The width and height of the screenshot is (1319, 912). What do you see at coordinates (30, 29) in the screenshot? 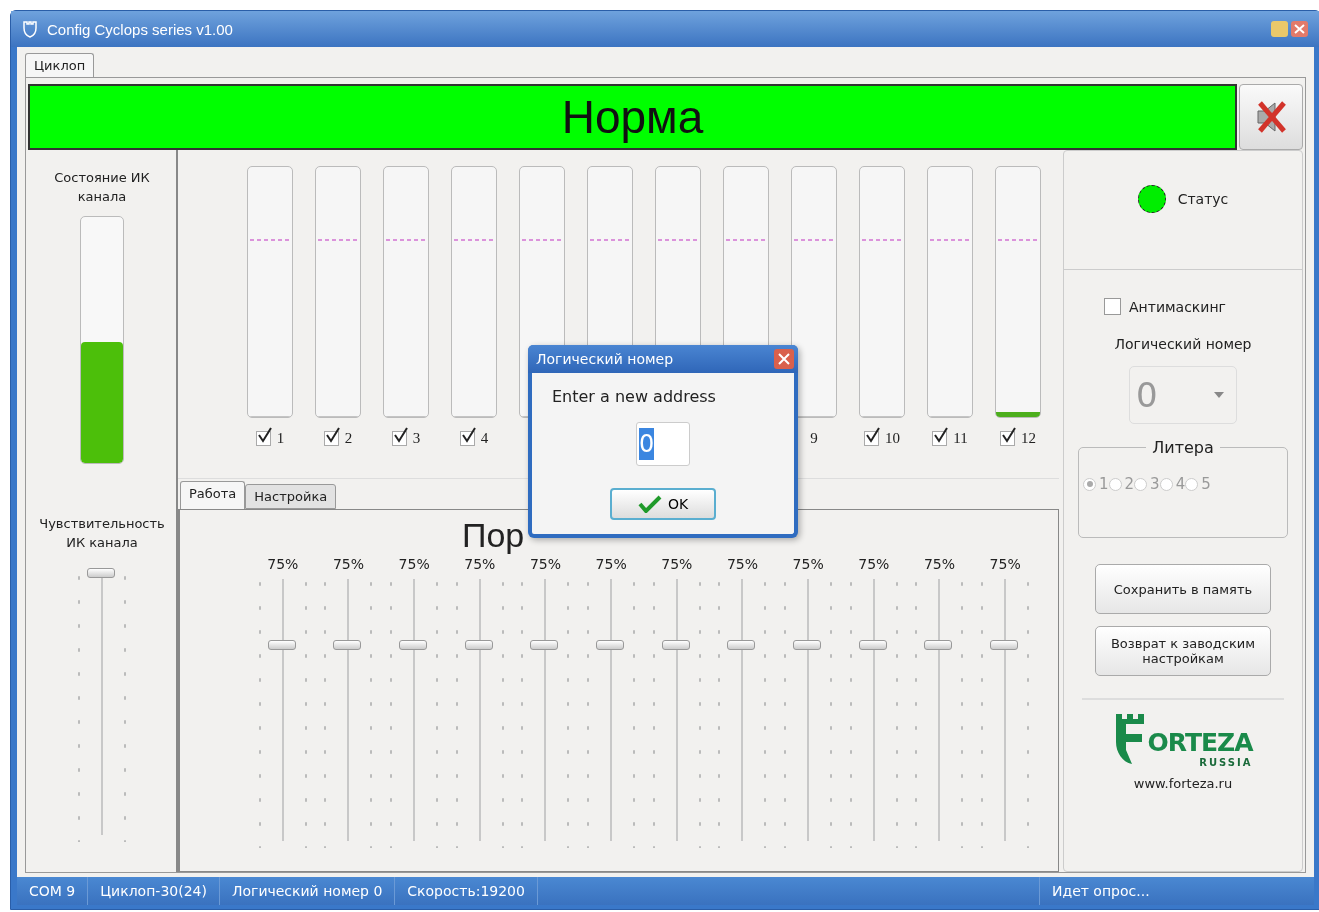
I see `castle-icon` at bounding box center [30, 29].